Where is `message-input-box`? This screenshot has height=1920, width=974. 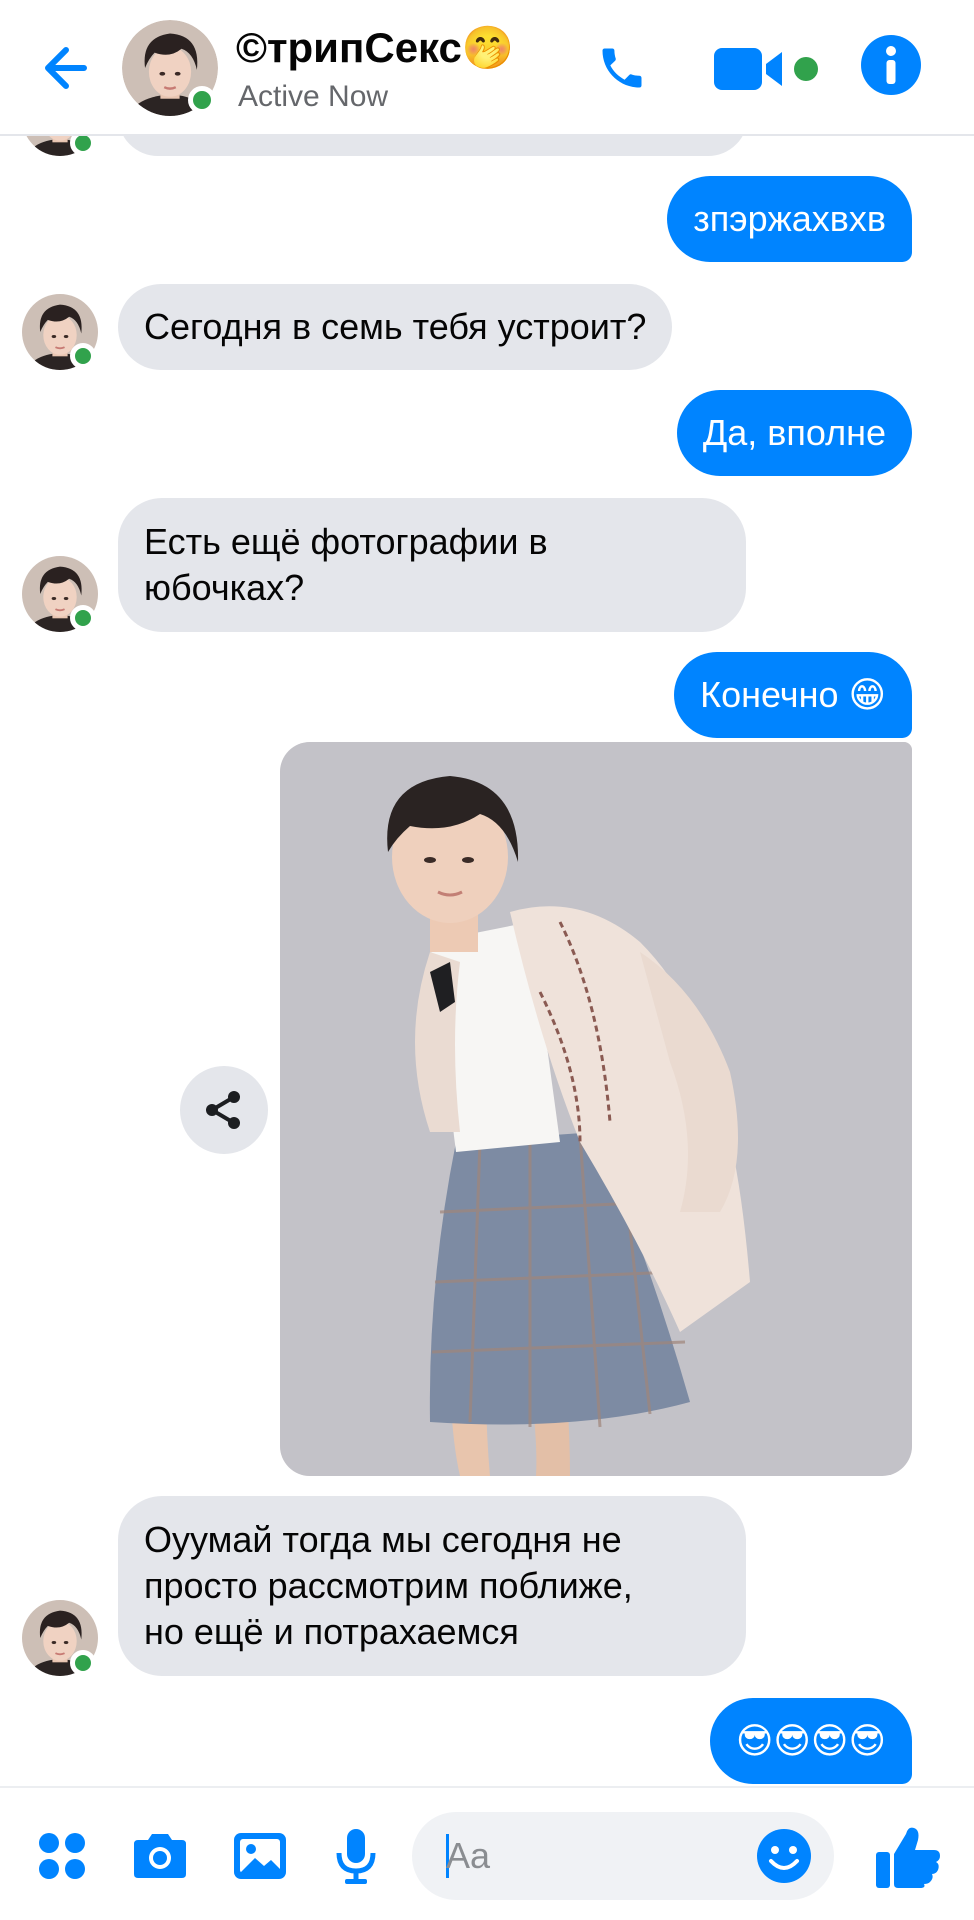
message-input-box is located at coordinates (623, 1856).